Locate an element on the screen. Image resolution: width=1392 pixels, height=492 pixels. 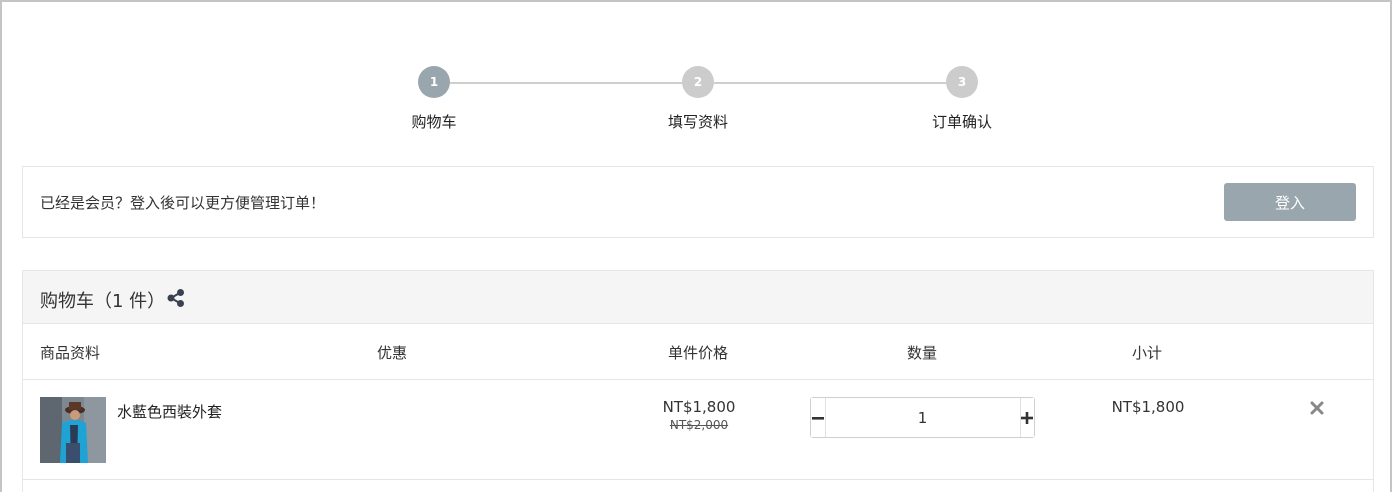
step-fill-info: 2 填写资料 is located at coordinates (698, 99).